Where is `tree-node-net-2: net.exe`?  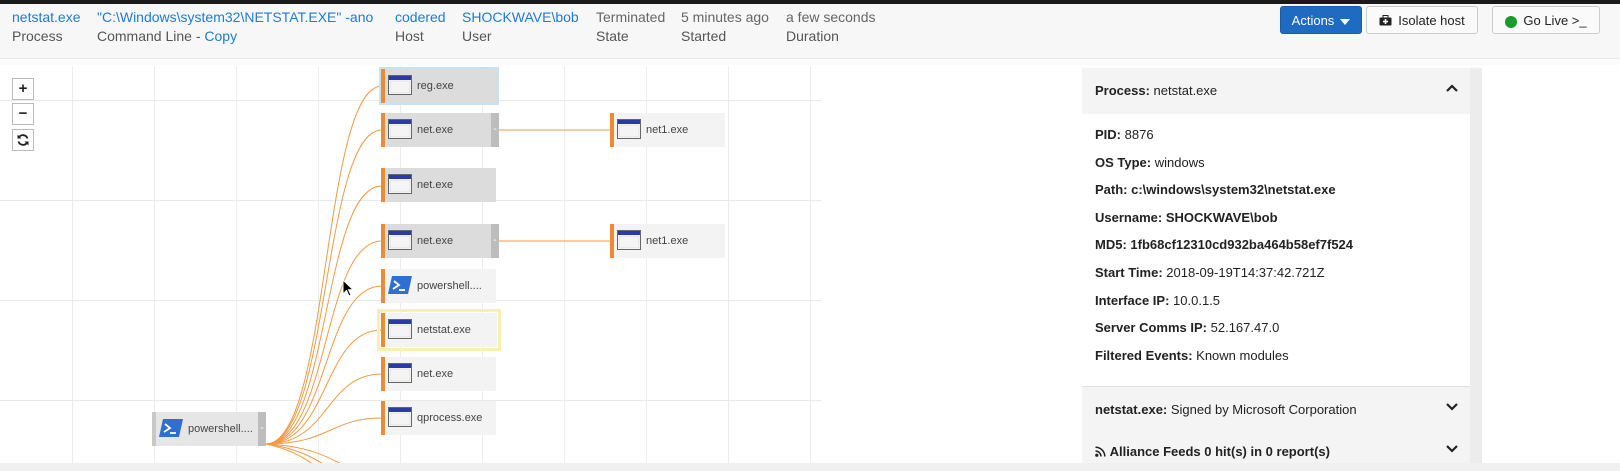
tree-node-net-2: net.exe is located at coordinates (438, 185).